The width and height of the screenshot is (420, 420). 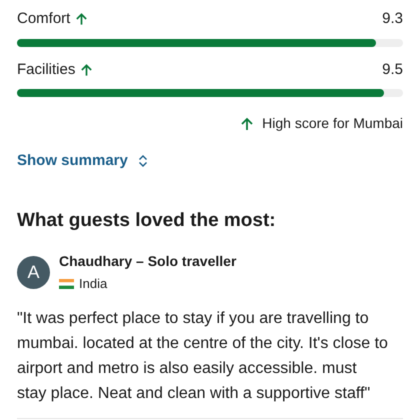 I want to click on high-score-note: High score for Mumbai, so click(x=332, y=123).